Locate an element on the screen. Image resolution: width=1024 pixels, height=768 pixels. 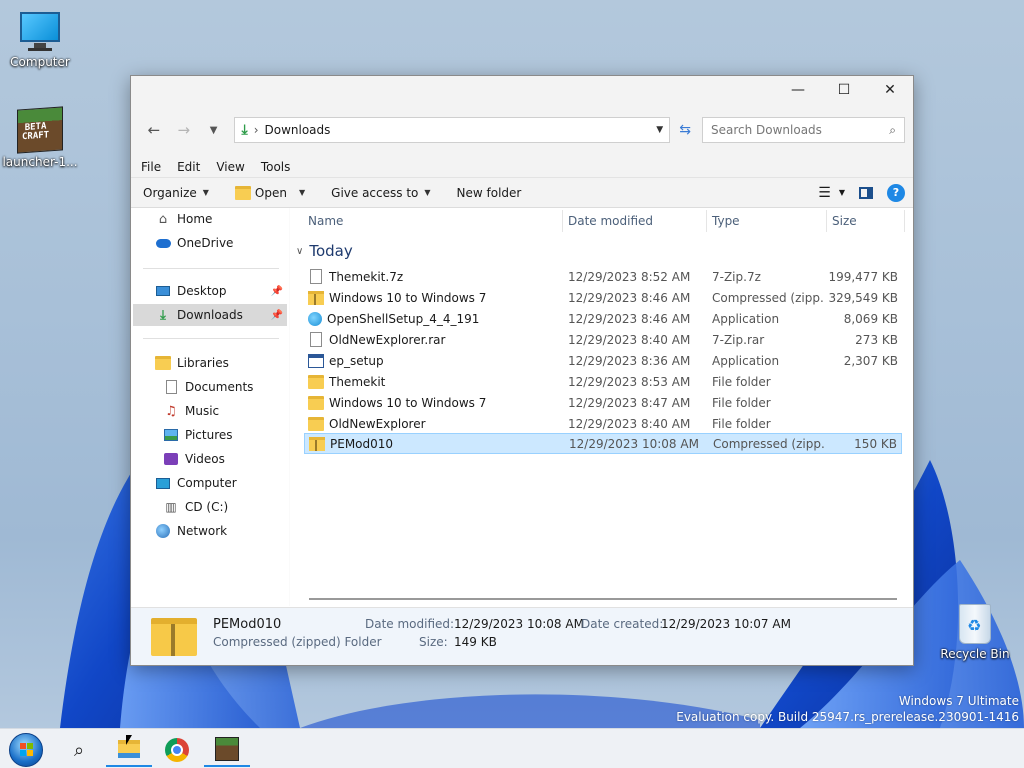
taskbar-beta-craft is located at coordinates (227, 750).